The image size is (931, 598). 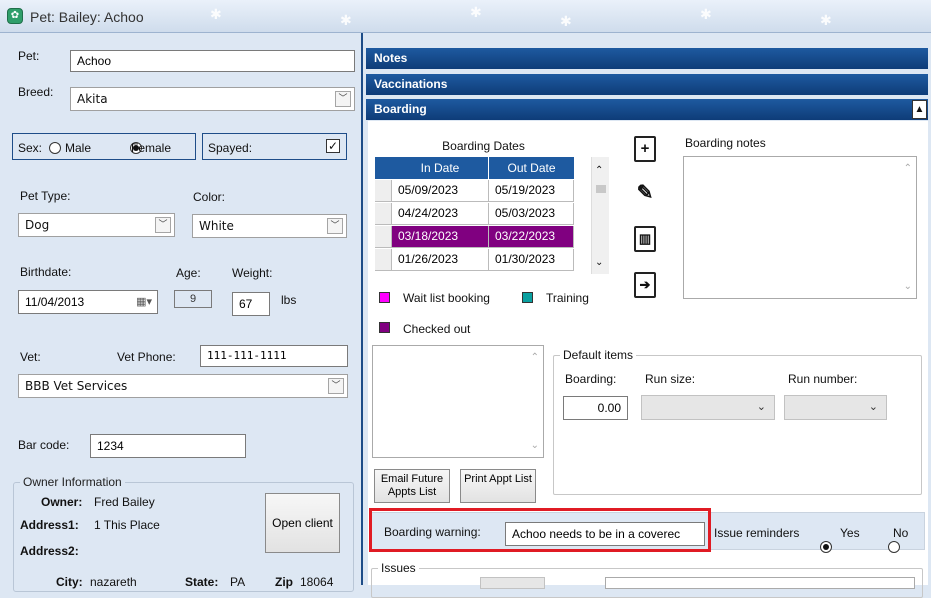 I want to click on run-number-label: Run number:, so click(x=823, y=379).